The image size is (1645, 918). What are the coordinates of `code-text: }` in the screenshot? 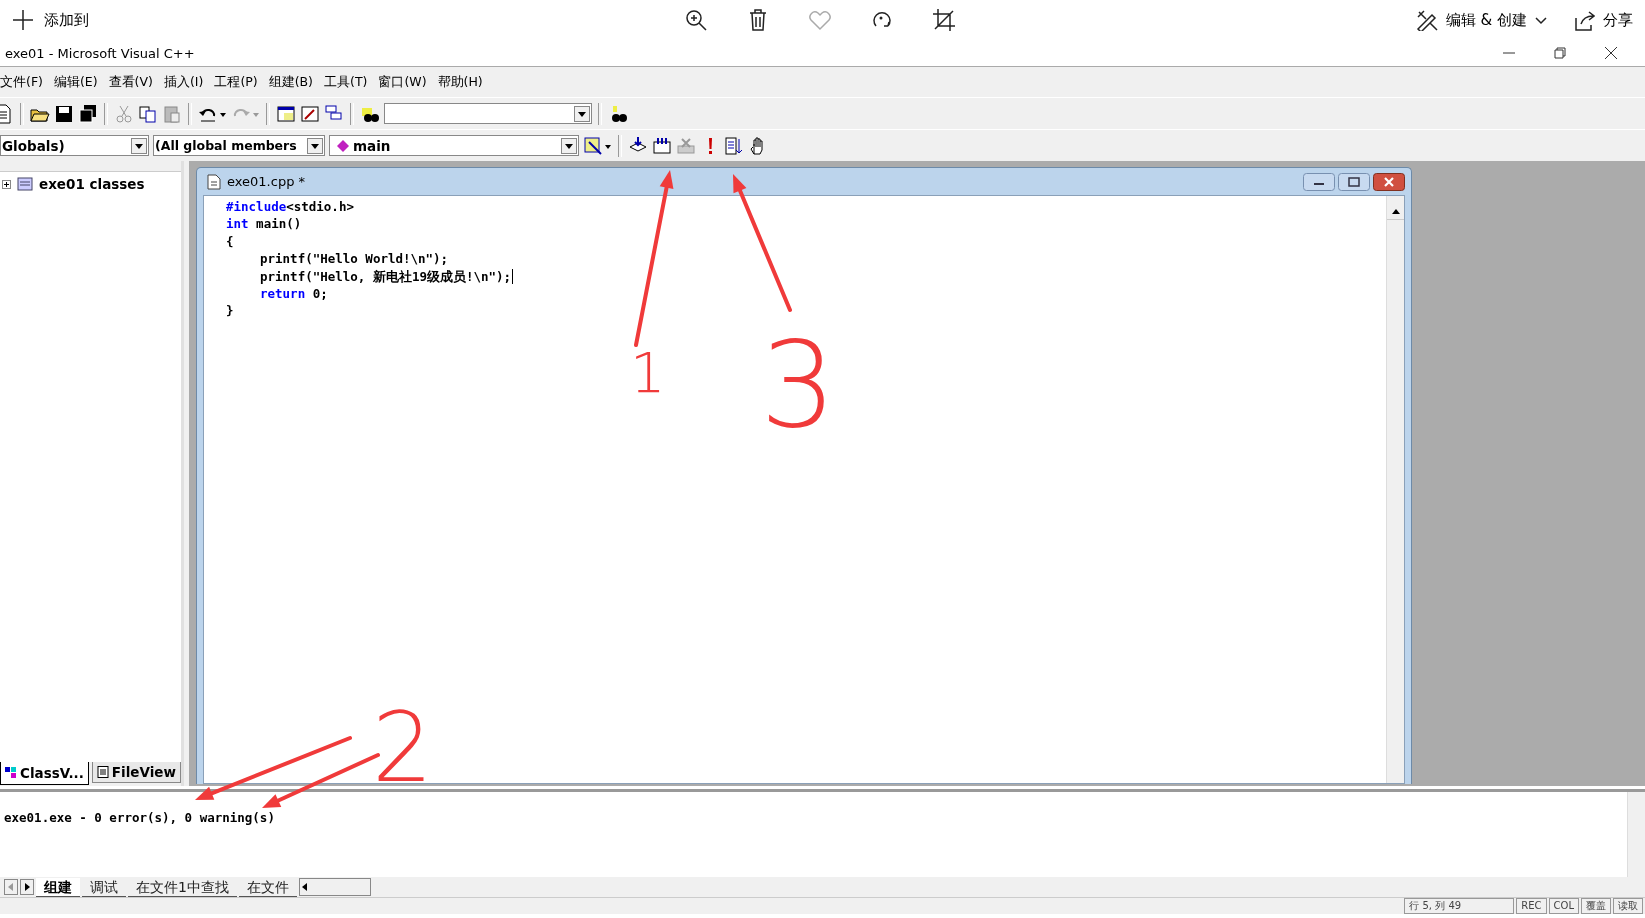 It's located at (230, 311).